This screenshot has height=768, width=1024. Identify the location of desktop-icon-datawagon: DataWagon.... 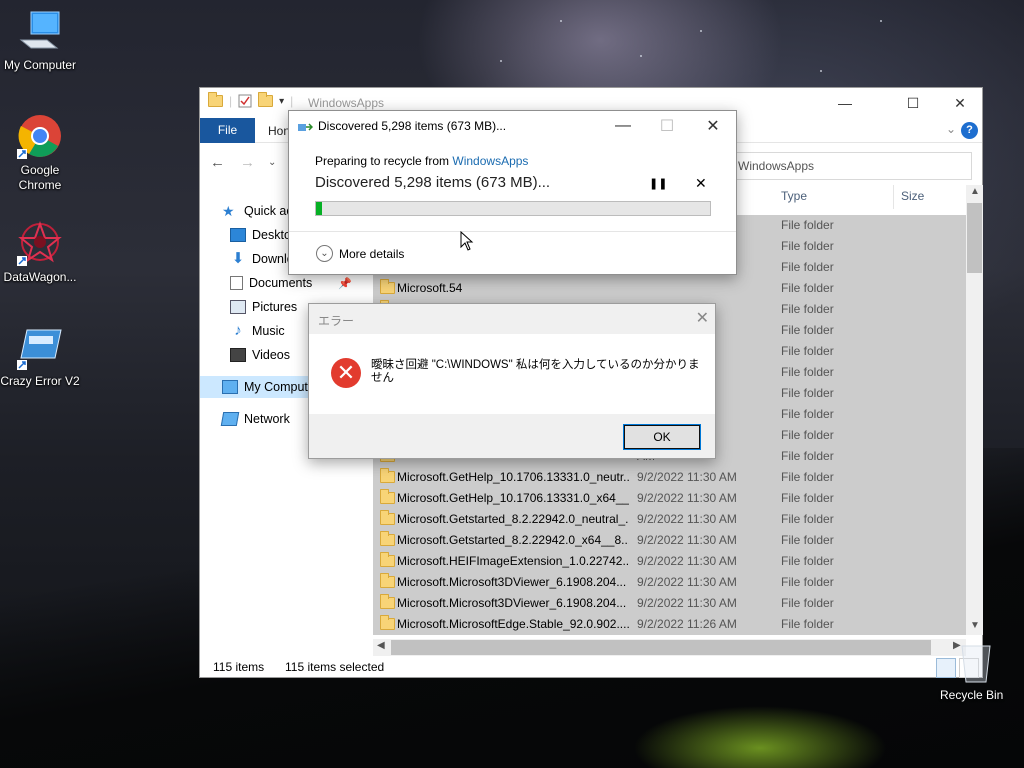
(40, 252).